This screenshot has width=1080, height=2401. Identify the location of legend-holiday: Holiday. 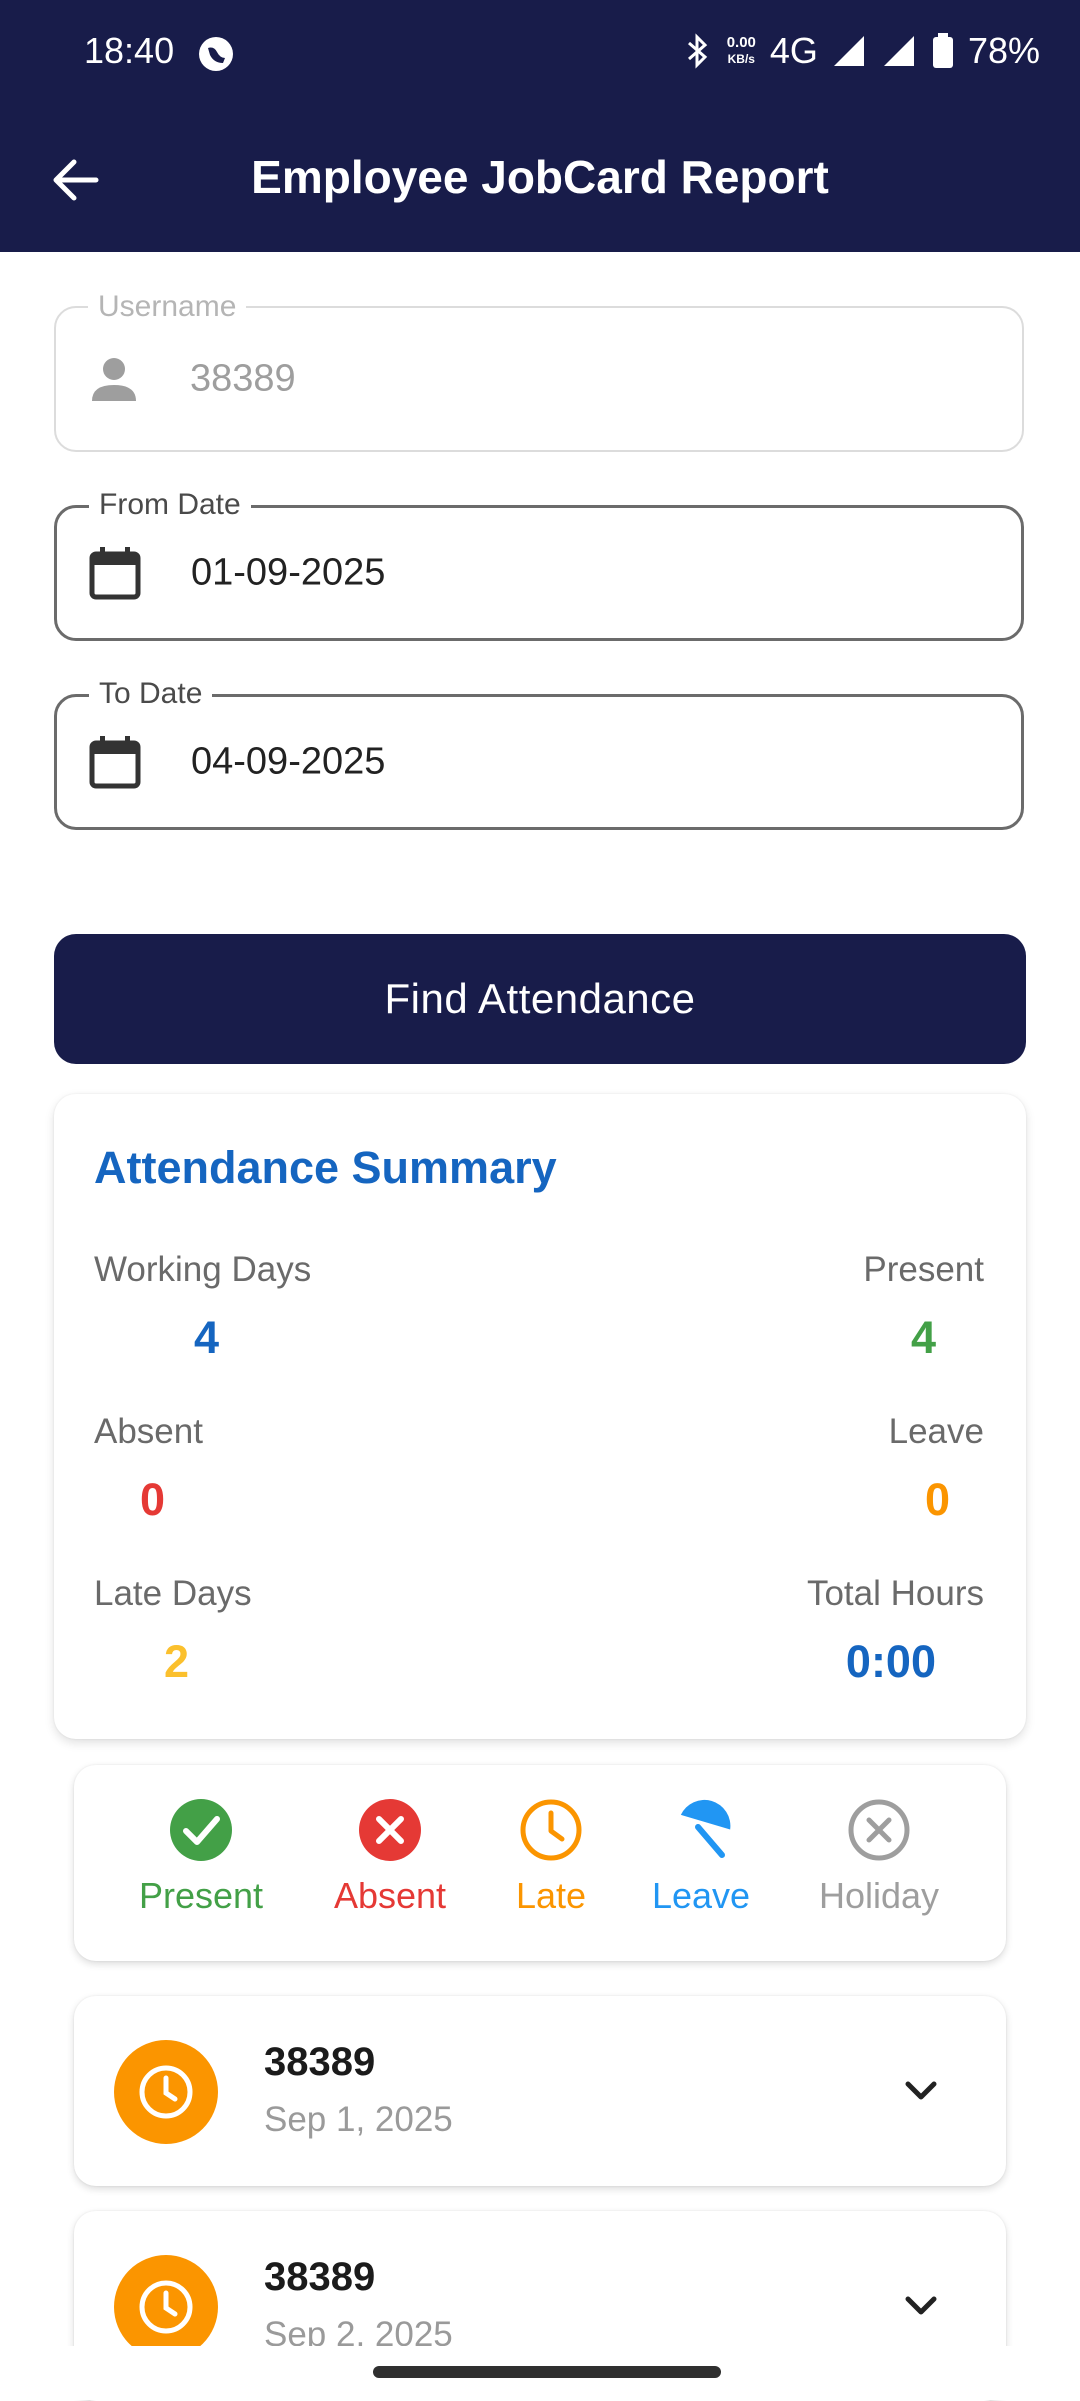
(879, 1857).